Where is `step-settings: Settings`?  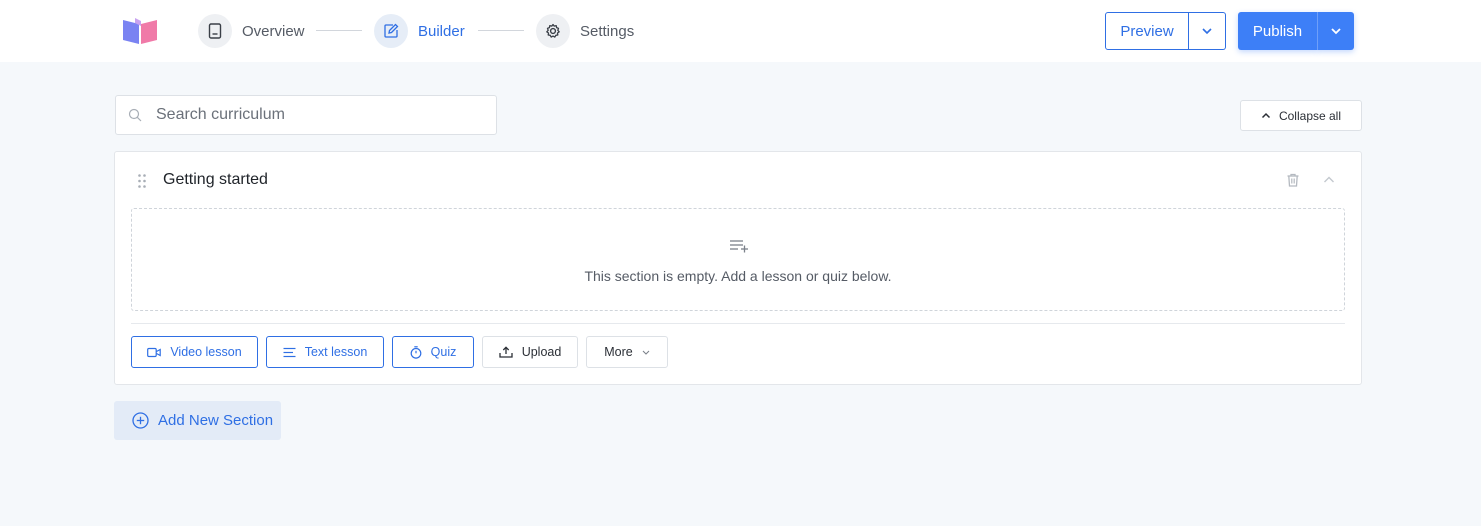
step-settings: Settings is located at coordinates (585, 31).